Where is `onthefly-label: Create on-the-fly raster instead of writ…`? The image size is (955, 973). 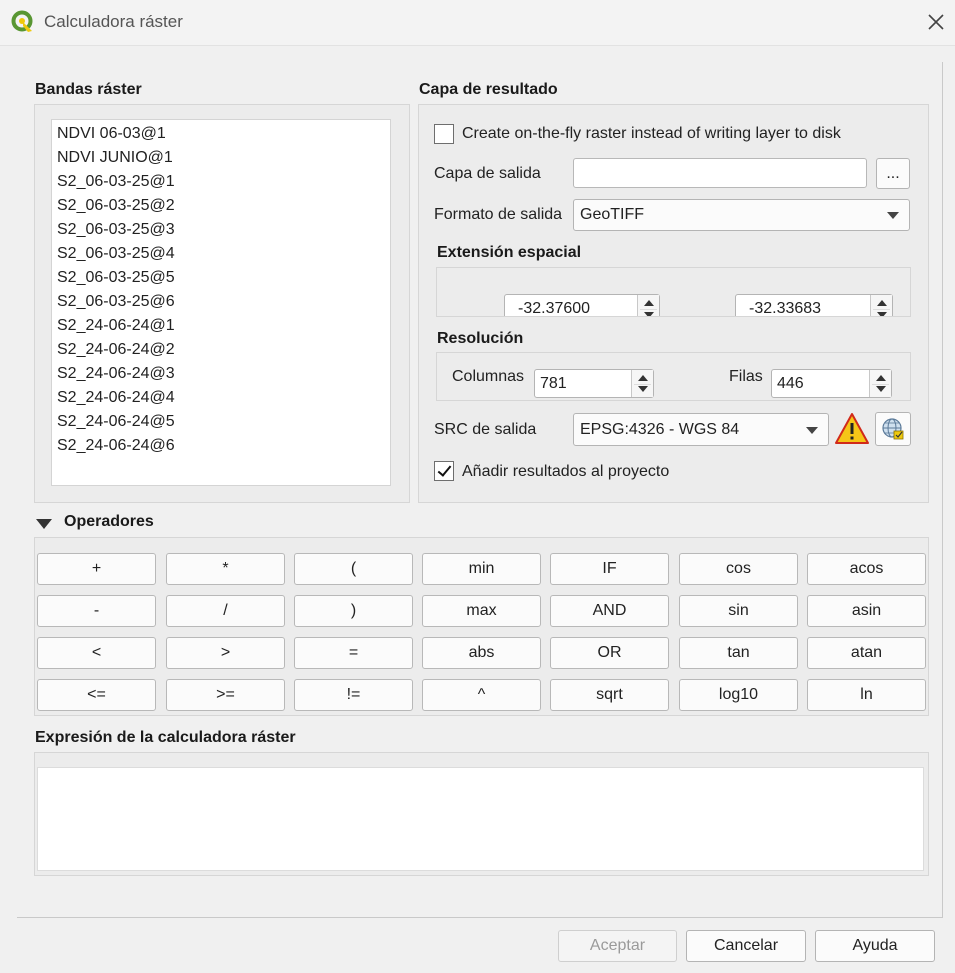 onthefly-label: Create on-the-fly raster instead of writ… is located at coordinates (651, 133).